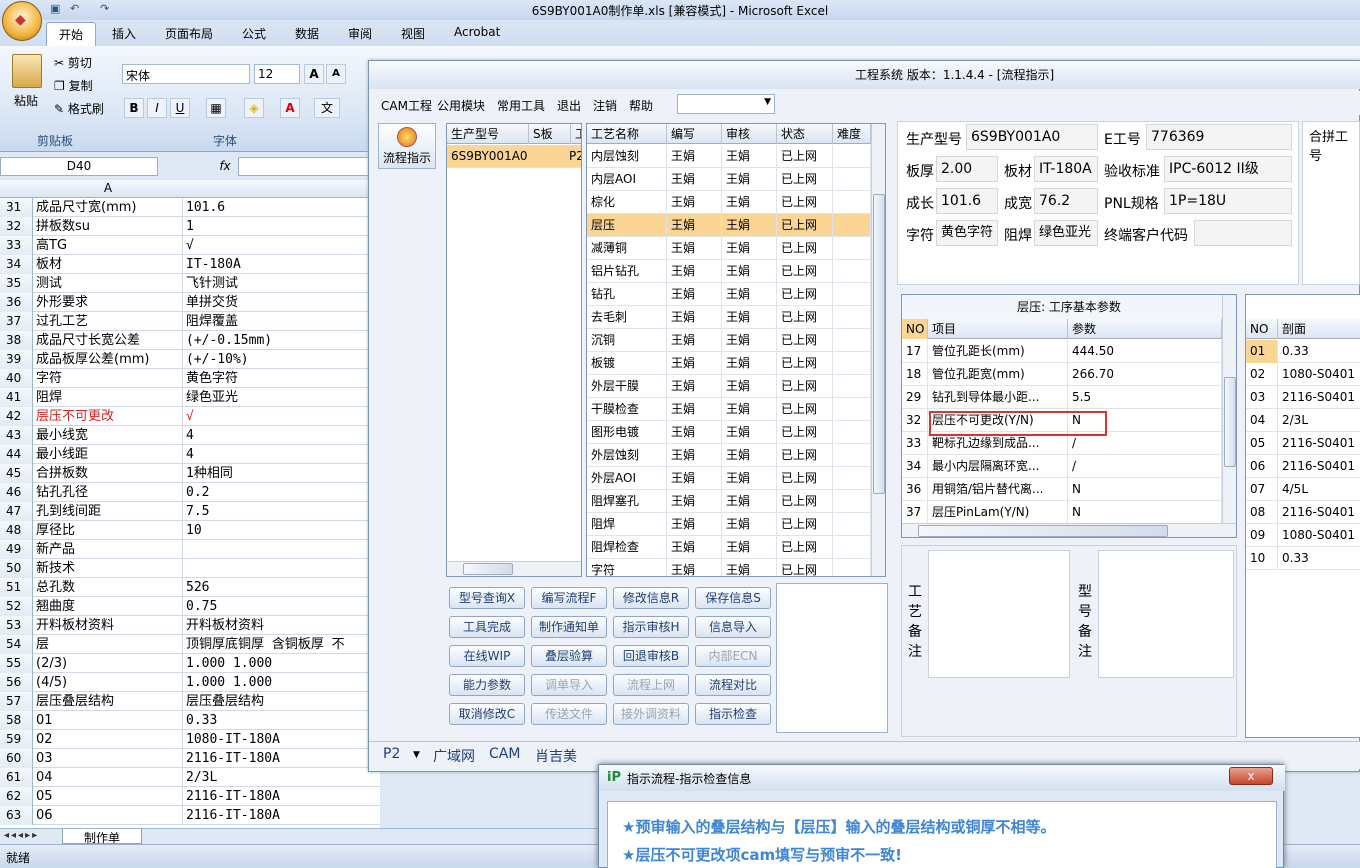 The height and width of the screenshot is (868, 1360). Describe the element at coordinates (108, 739) in the screenshot. I see `cell-a: 02` at that location.